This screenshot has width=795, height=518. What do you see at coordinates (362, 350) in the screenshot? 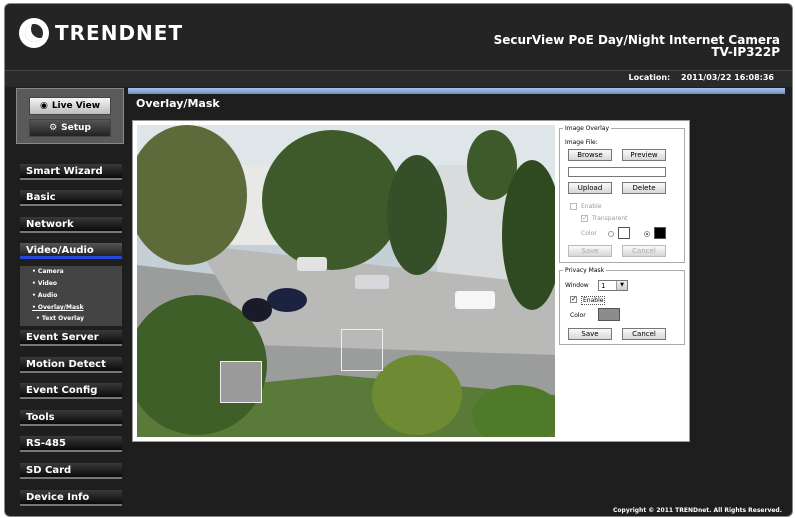
I see `overlay-image-region` at bounding box center [362, 350].